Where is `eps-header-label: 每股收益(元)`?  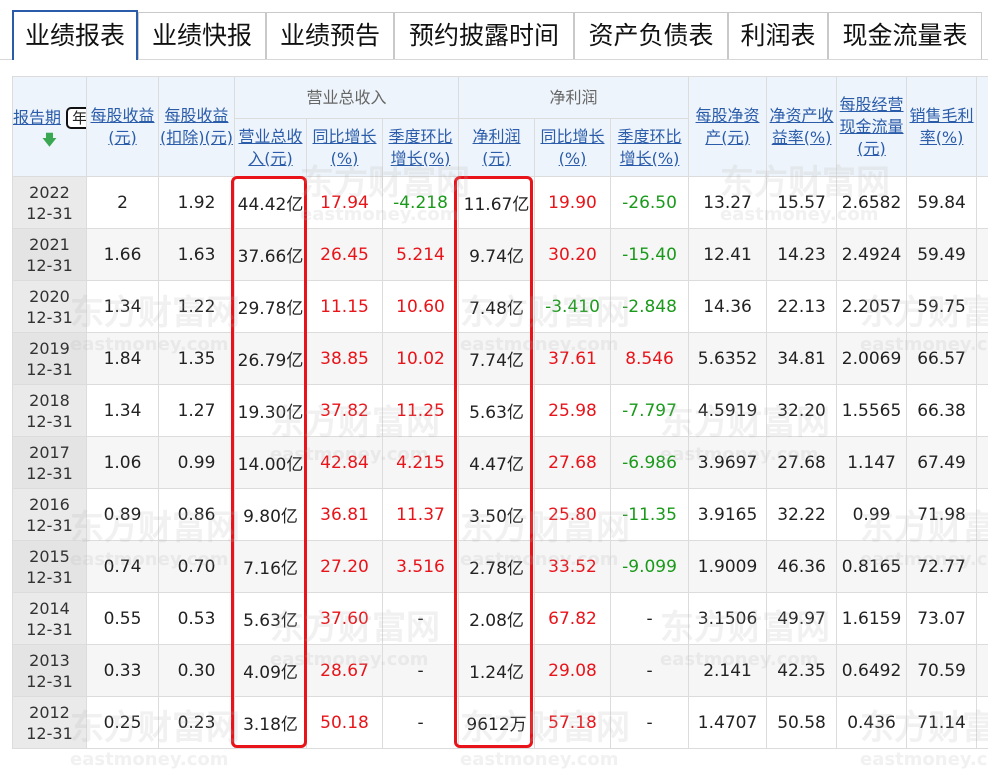 eps-header-label: 每股收益(元) is located at coordinates (122, 127).